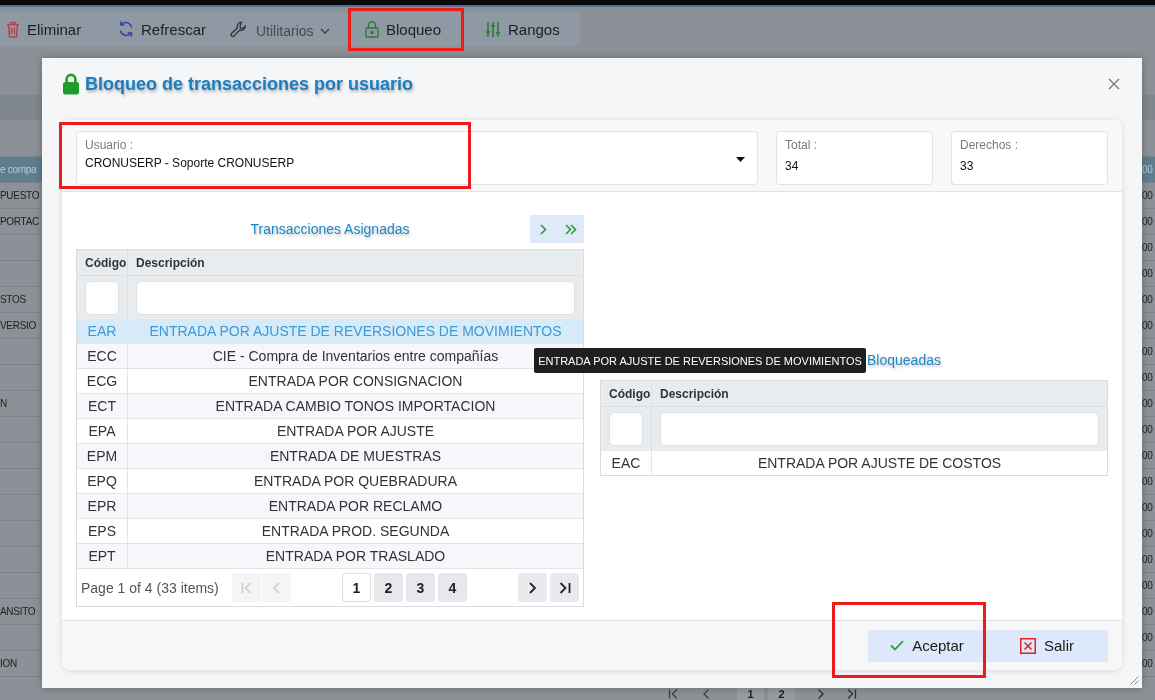 This screenshot has height=700, width=1155. What do you see at coordinates (13, 29) in the screenshot?
I see `trash-icon` at bounding box center [13, 29].